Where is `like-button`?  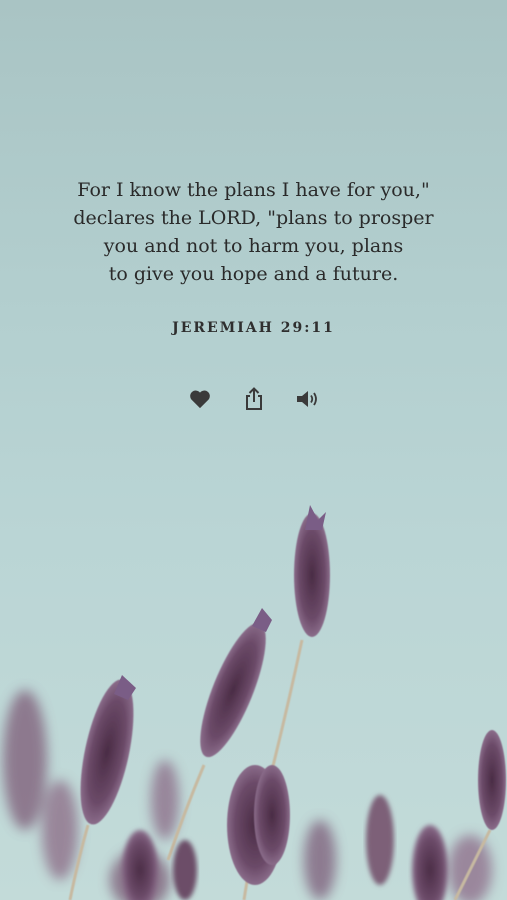
like-button is located at coordinates (200, 399).